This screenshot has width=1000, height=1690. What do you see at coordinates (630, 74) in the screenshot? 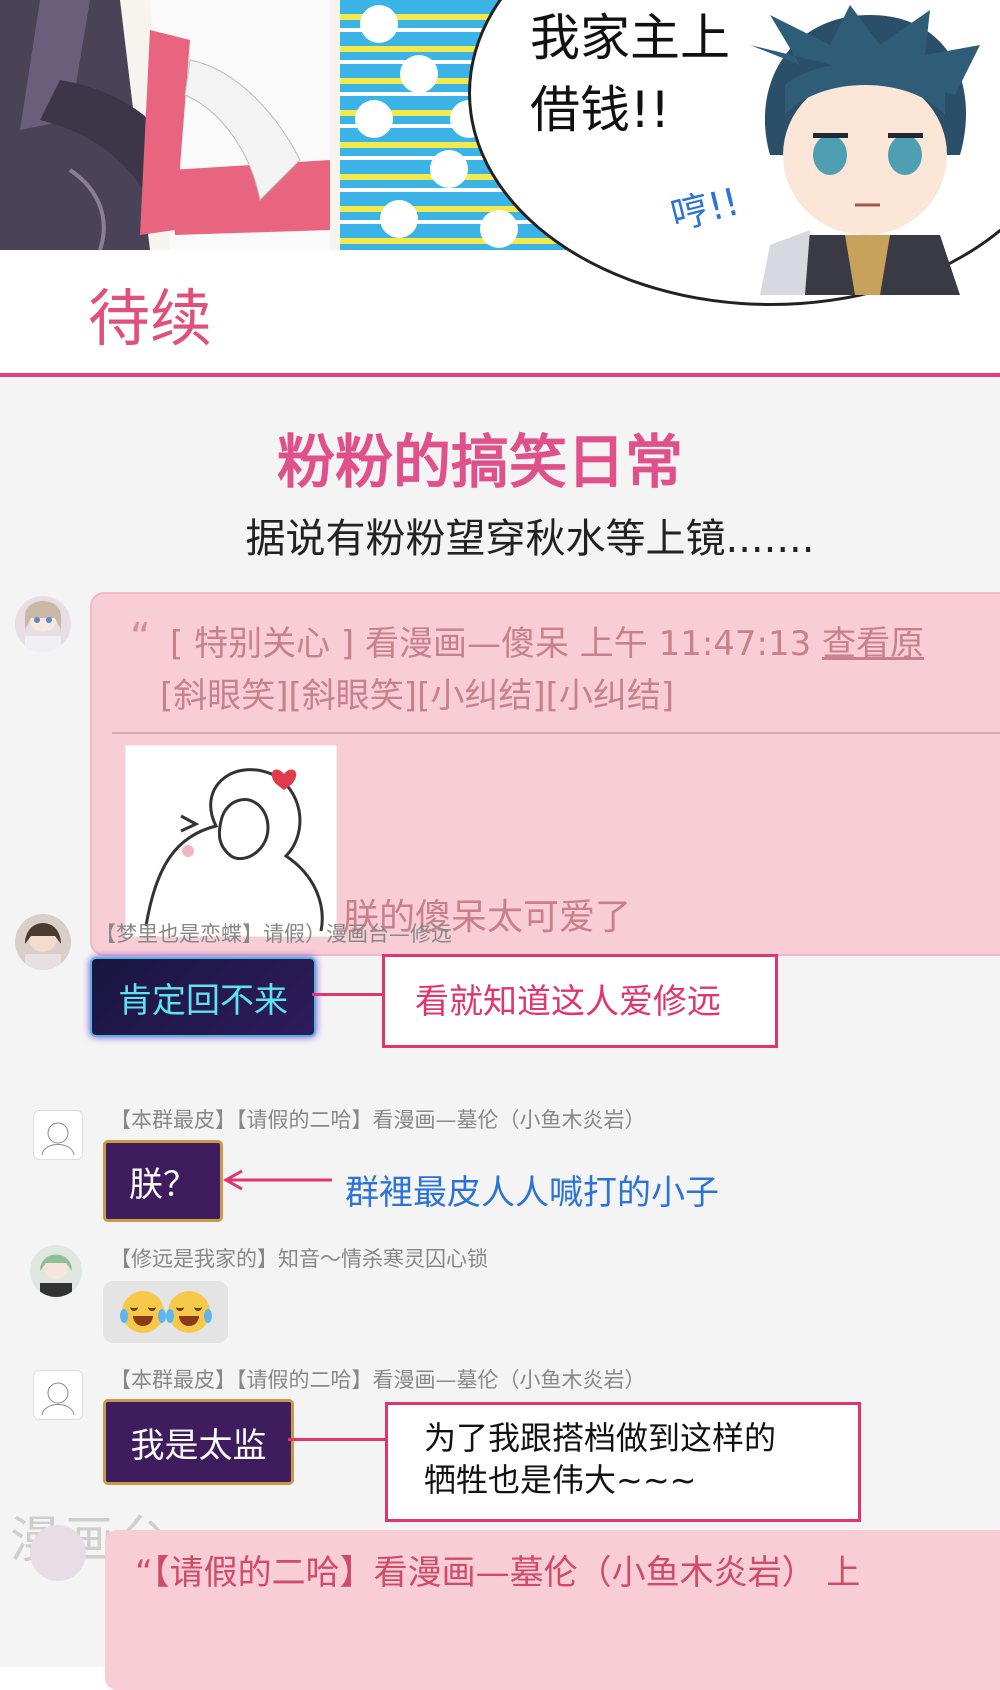
I see `speech-bubble-text: 我家主上 借钱!!` at bounding box center [630, 74].